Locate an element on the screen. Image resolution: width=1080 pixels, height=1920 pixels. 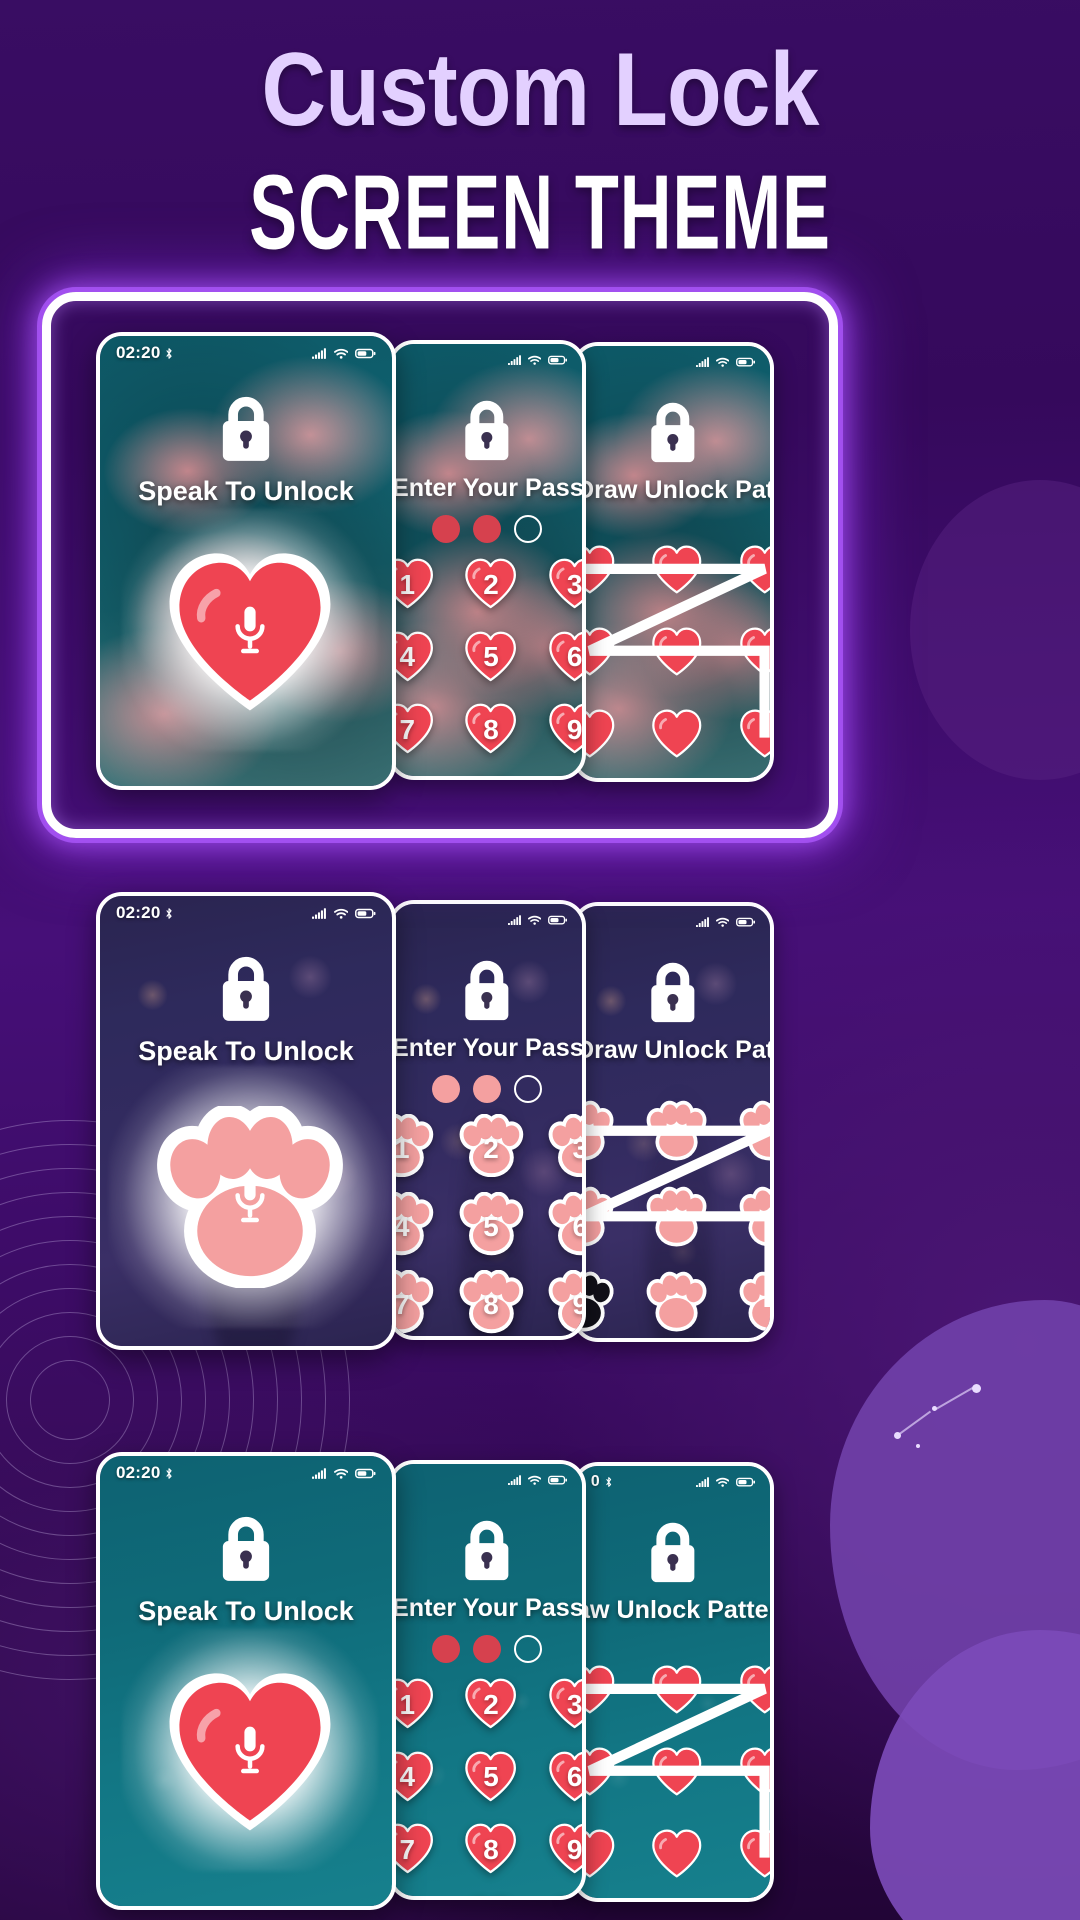
key-label: 2 is located at coordinates (491, 584).